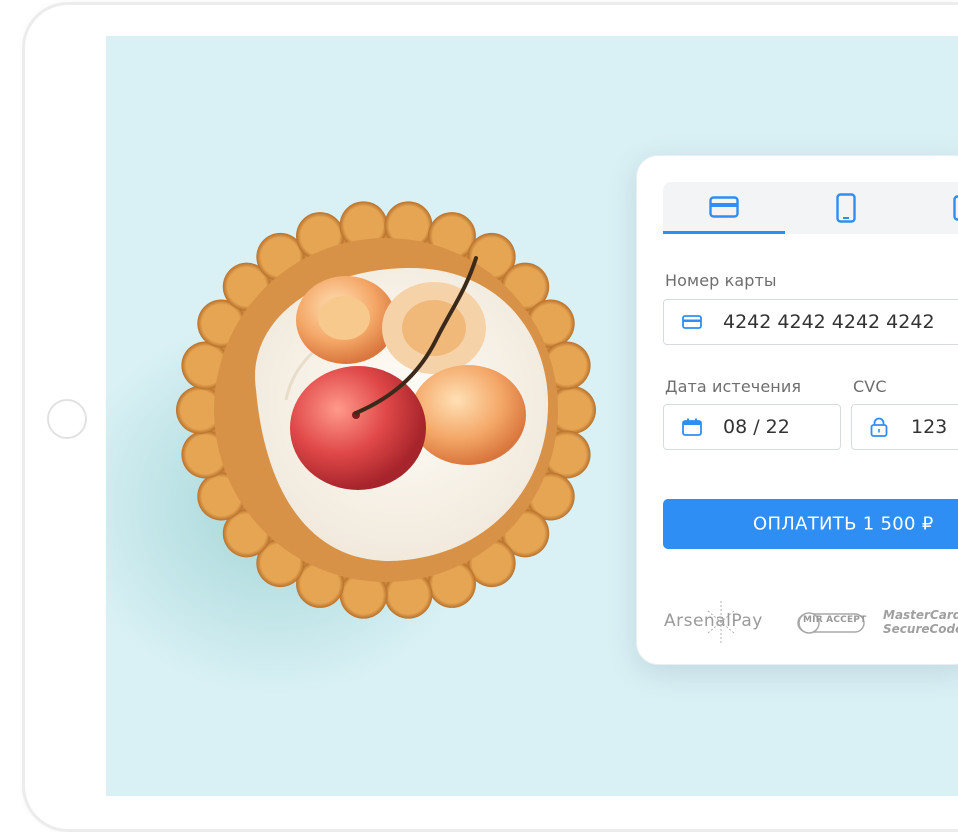 This screenshot has width=958, height=832. Describe the element at coordinates (721, 622) in the screenshot. I see `arsenalpay-sparkle-icon` at that location.